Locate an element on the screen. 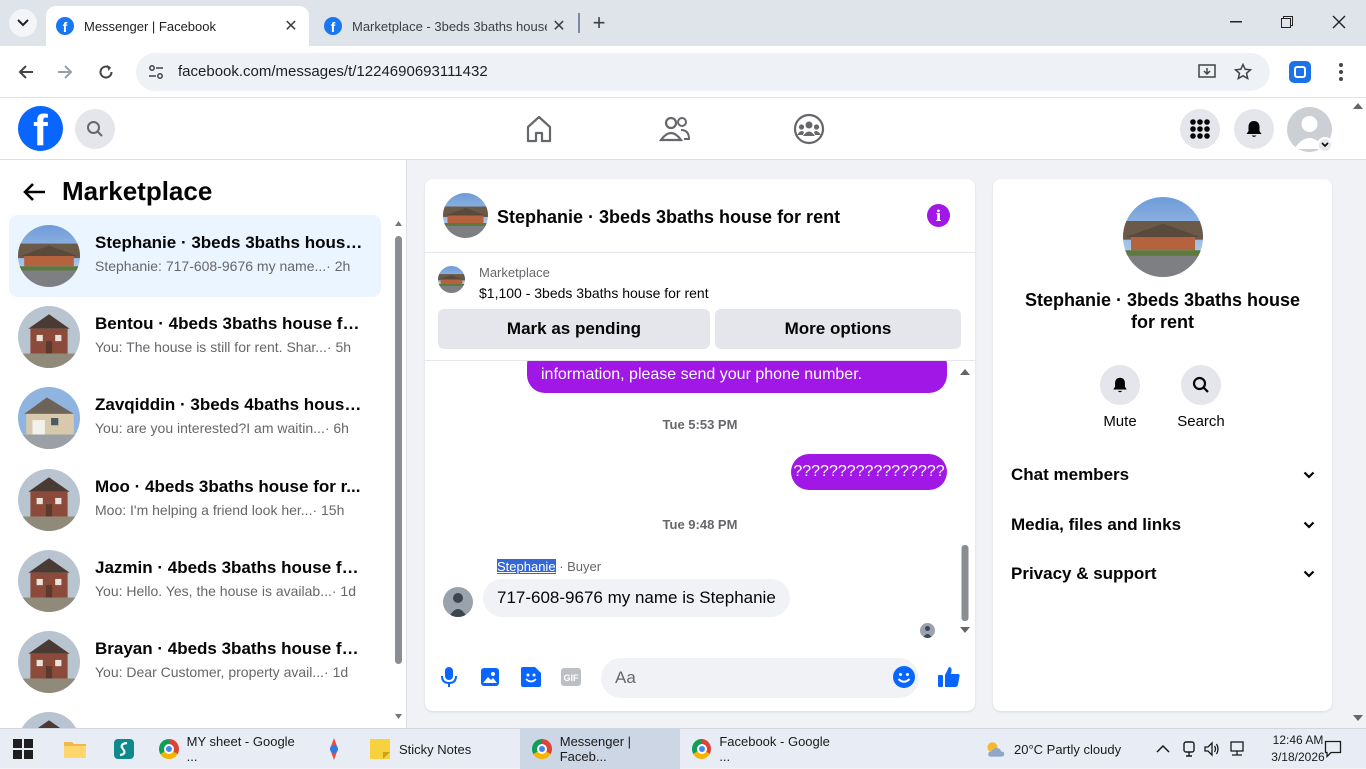 This screenshot has height=769, width=1366. microphone-icon is located at coordinates (449, 677).